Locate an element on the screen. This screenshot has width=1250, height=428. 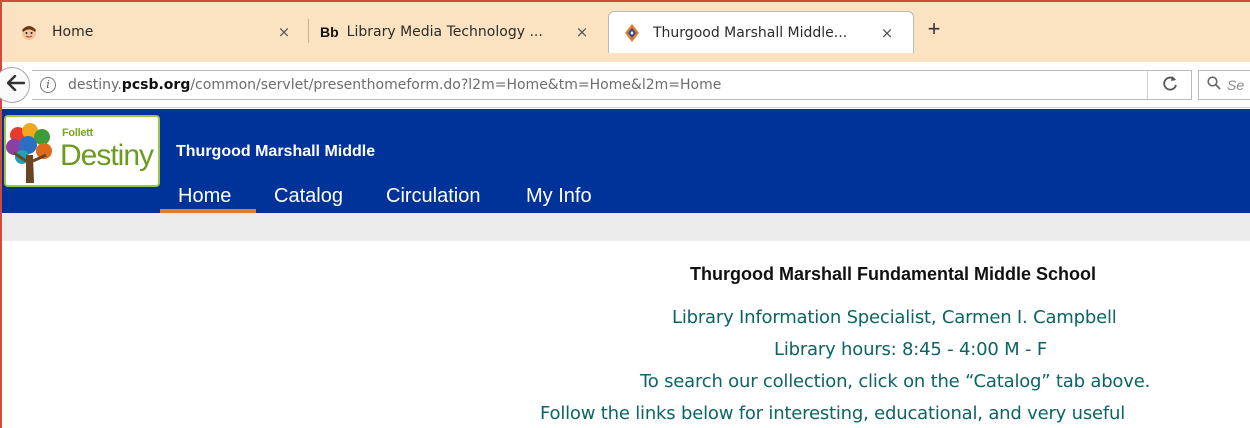
destiny-favicon-icon is located at coordinates (632, 32).